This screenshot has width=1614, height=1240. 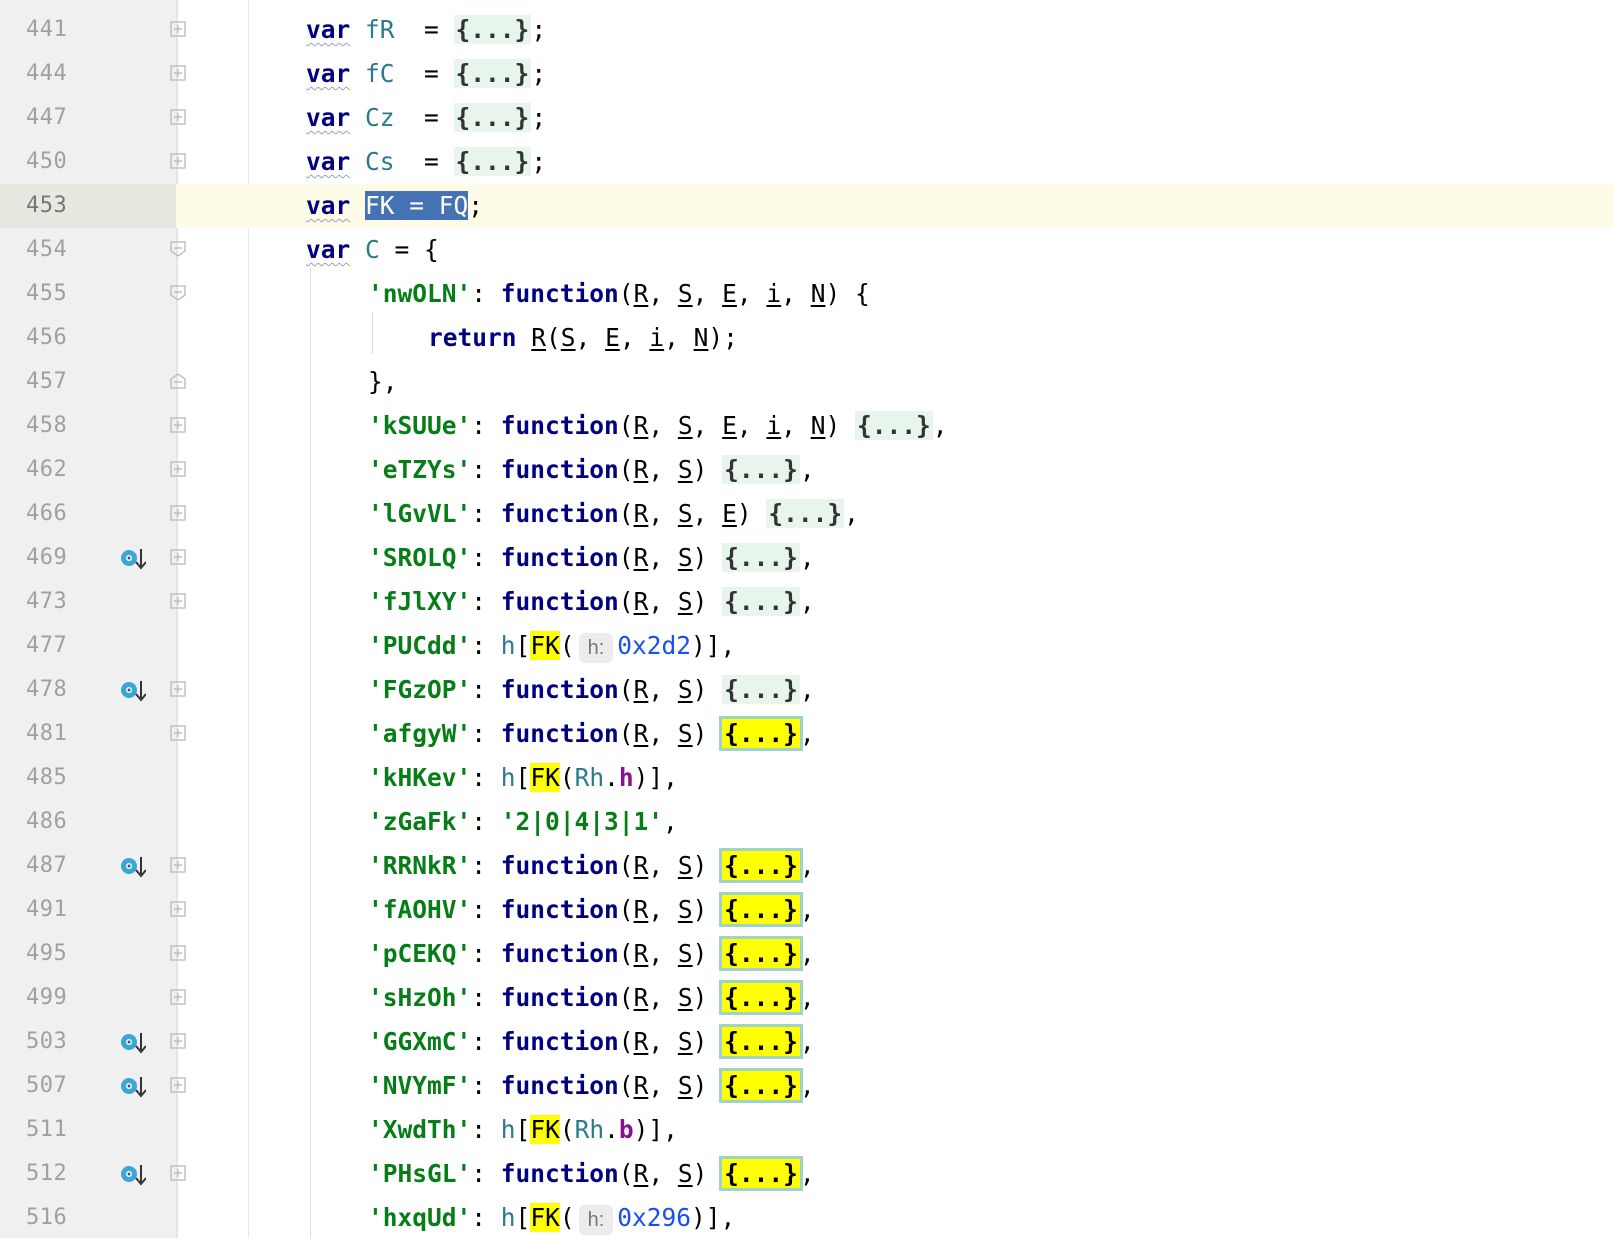 I want to click on code-text: var C = {, so click(x=372, y=250).